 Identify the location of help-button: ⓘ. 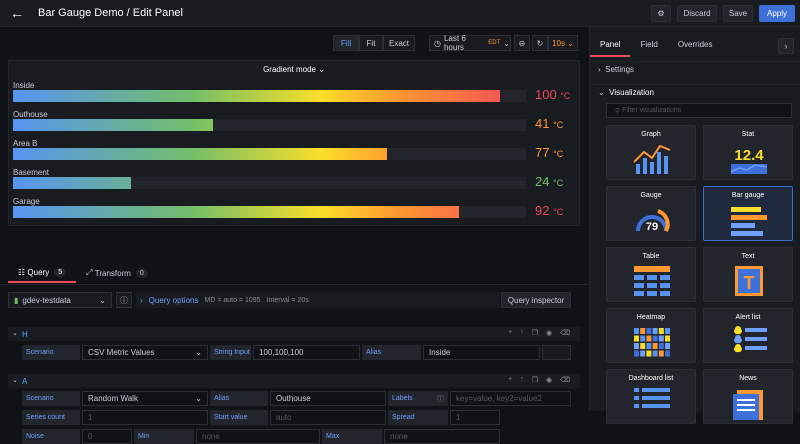
(124, 300).